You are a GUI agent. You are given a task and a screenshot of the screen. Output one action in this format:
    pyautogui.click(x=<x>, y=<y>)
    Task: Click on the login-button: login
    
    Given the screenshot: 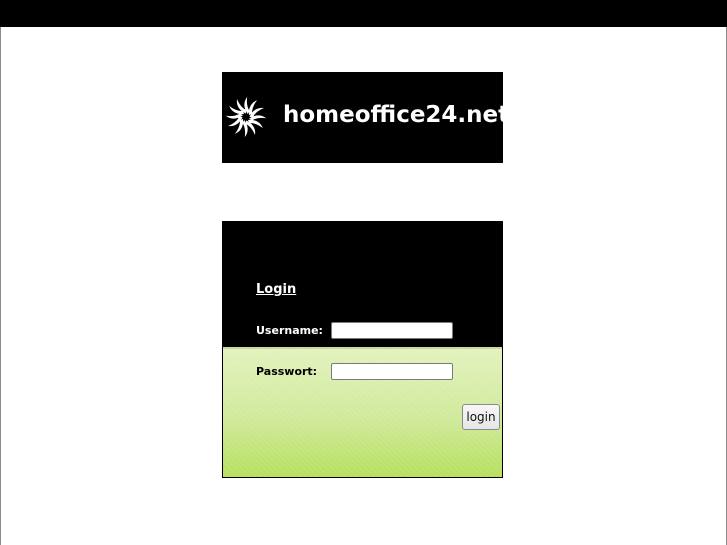 What is the action you would take?
    pyautogui.click(x=481, y=417)
    